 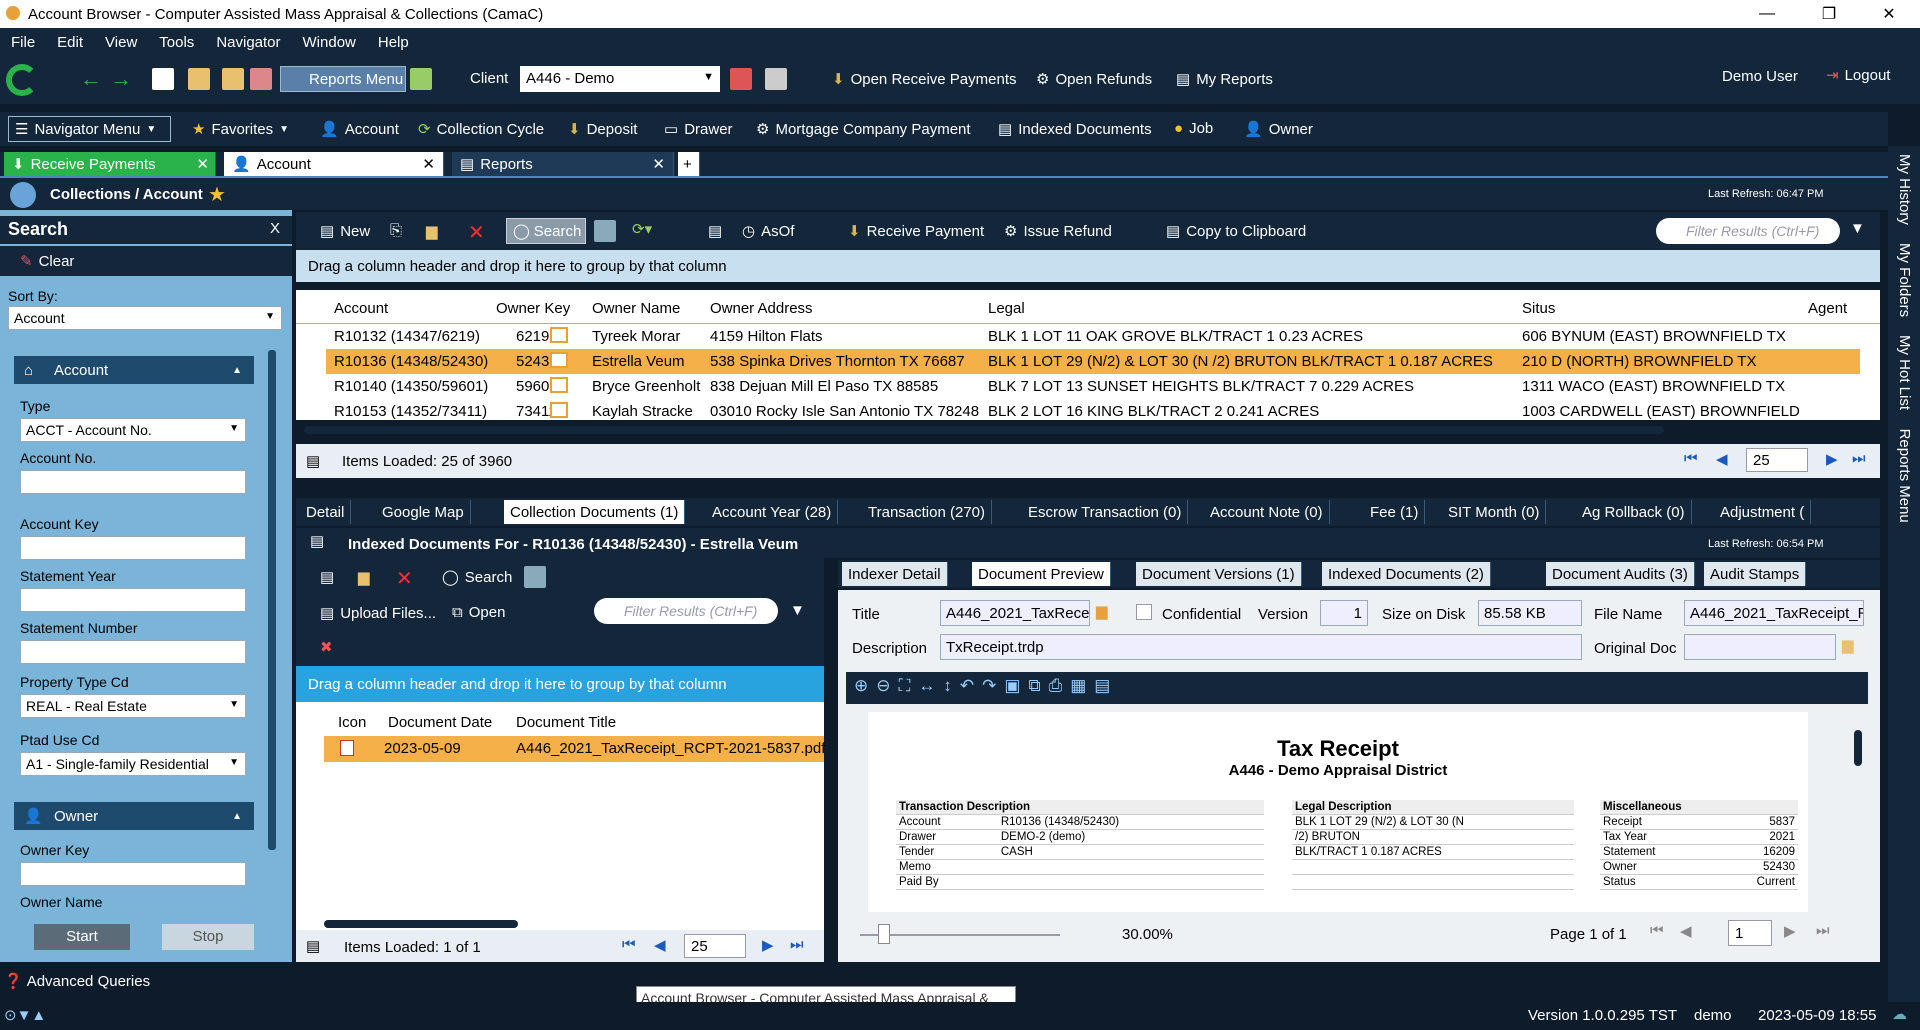 What do you see at coordinates (1261, 647) in the screenshot?
I see `description-field: TxReceipt.trdp` at bounding box center [1261, 647].